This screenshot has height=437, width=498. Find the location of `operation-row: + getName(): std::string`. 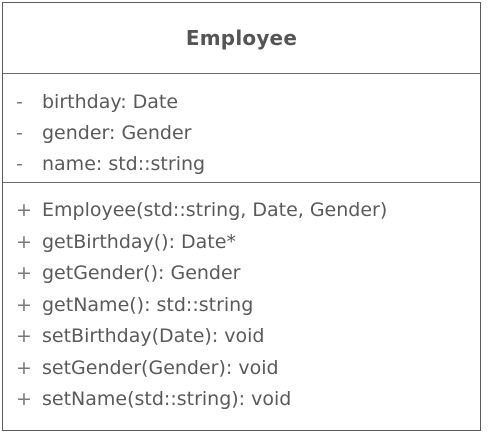

operation-row: + getName(): std::string is located at coordinates (241, 306).